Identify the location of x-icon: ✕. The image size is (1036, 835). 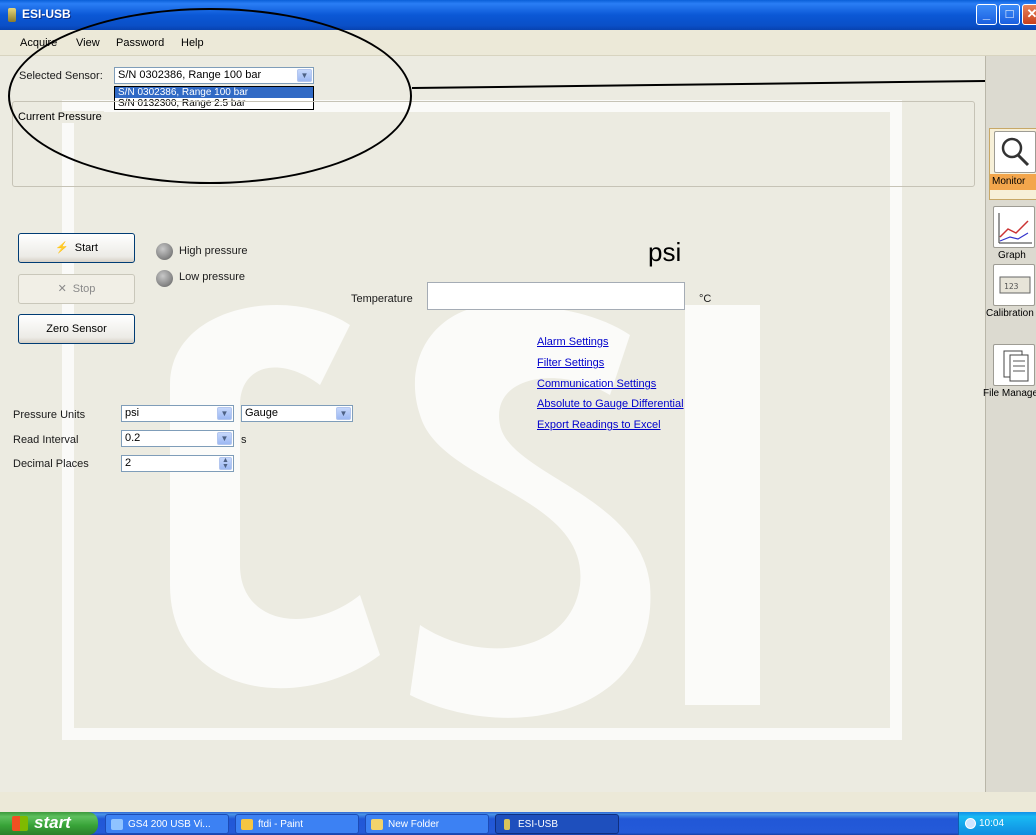
(62, 289).